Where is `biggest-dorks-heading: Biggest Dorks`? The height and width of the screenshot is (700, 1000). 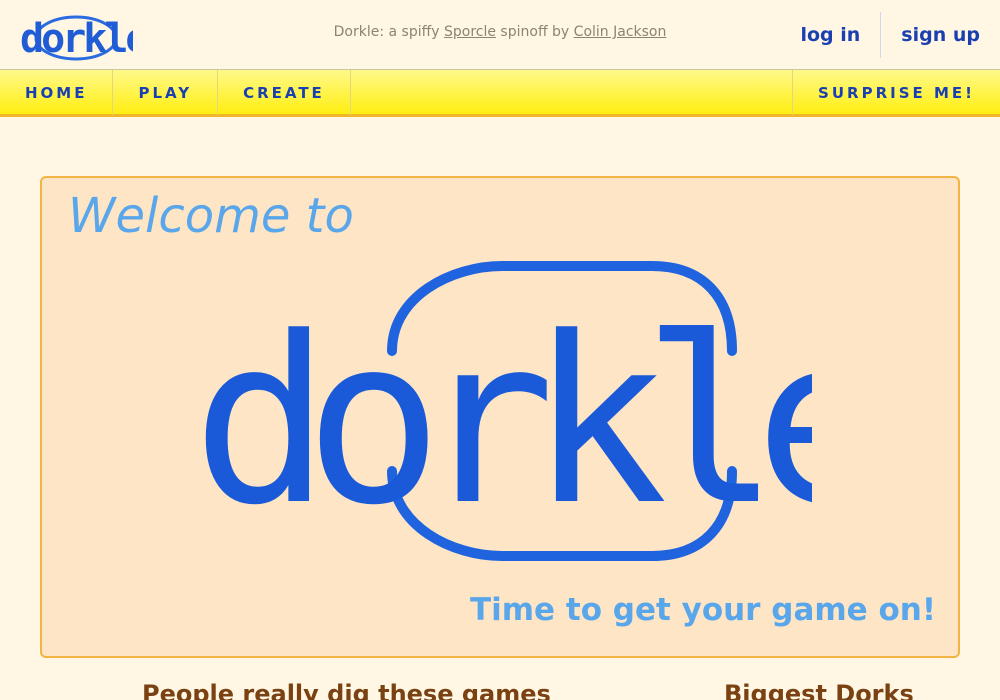 biggest-dorks-heading: Biggest Dorks is located at coordinates (819, 690).